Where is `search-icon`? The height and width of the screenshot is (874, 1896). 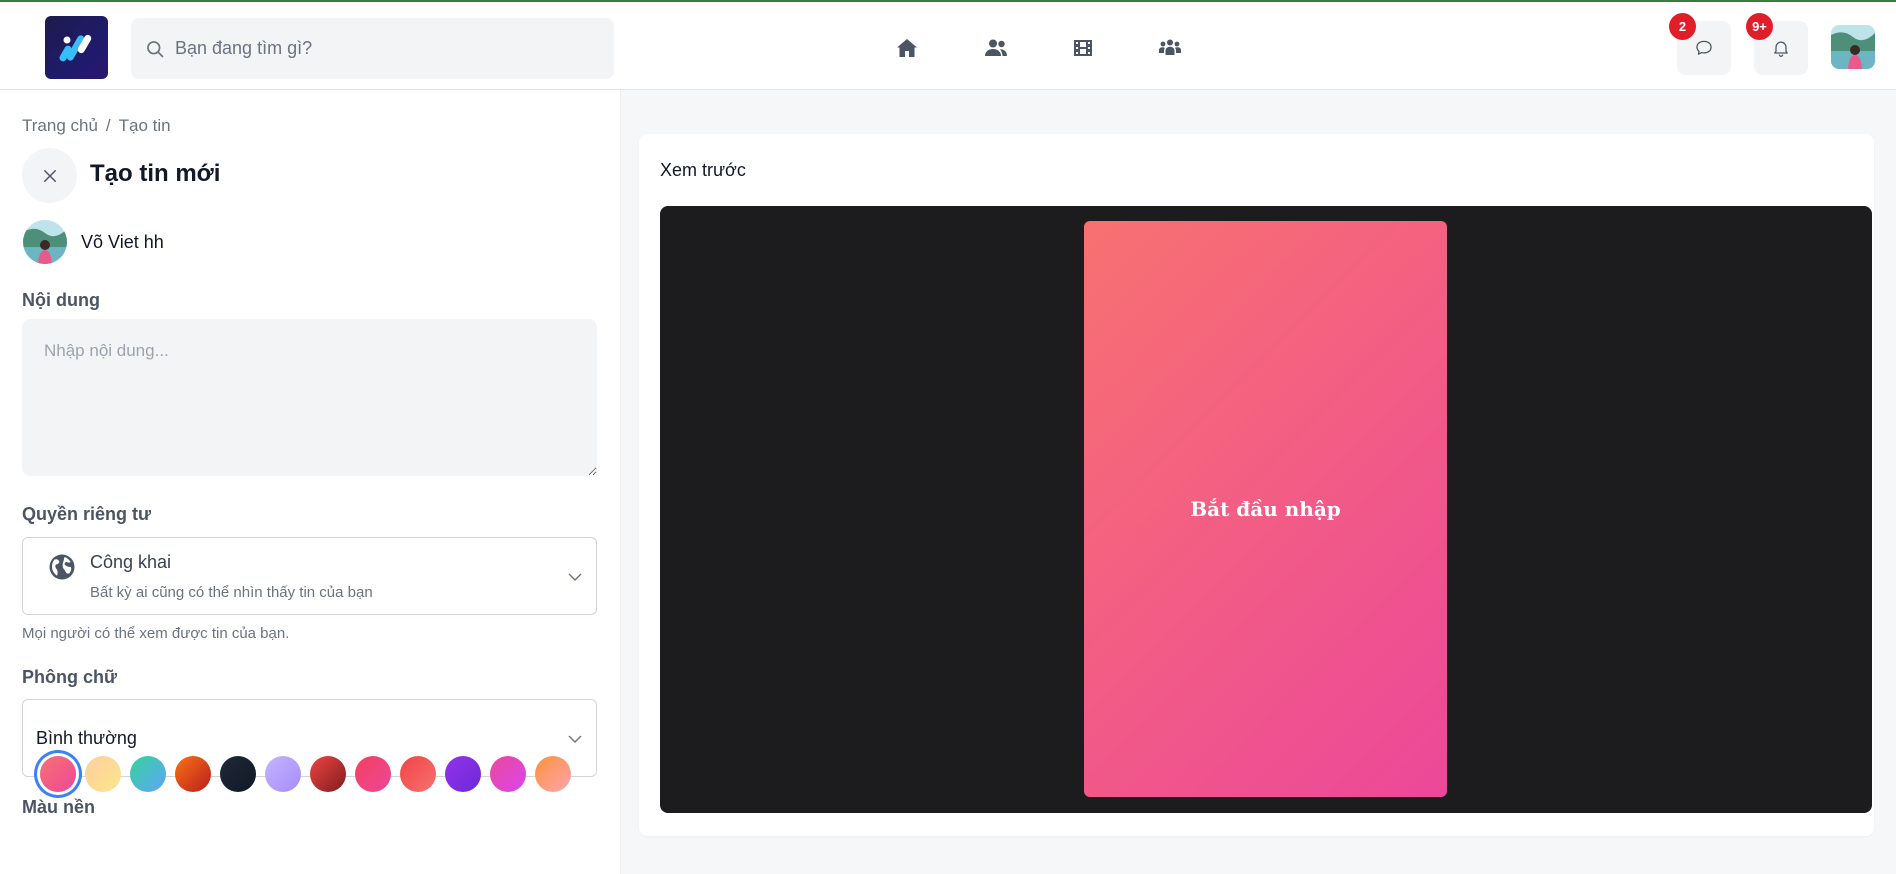
search-icon is located at coordinates (155, 48).